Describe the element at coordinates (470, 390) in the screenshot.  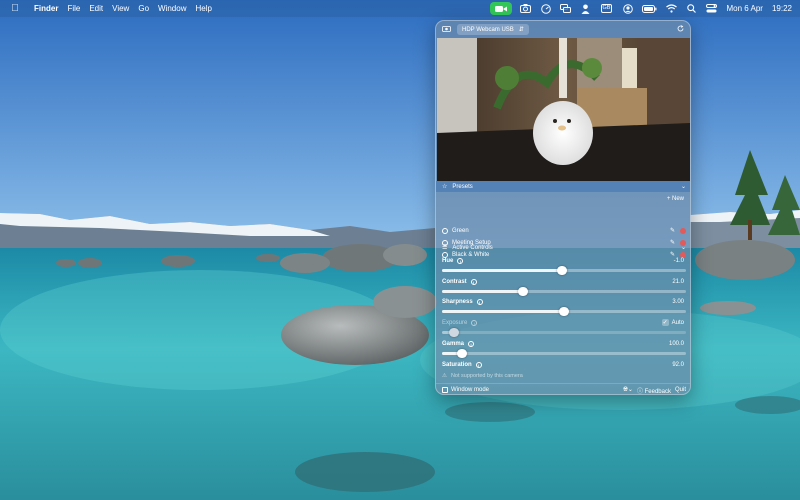
I see `window-mode-label: Window mode` at that location.